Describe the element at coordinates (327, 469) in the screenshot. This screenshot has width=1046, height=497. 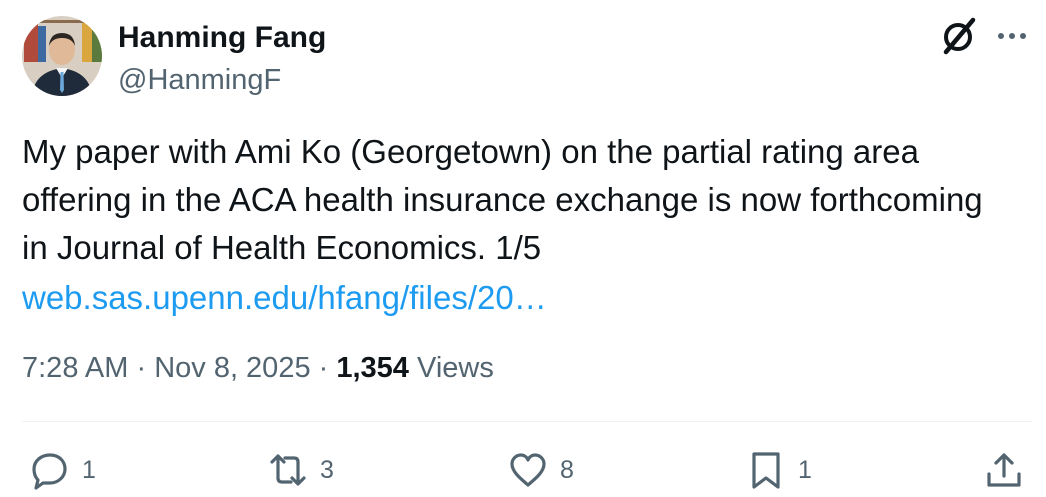
I see `repost-count: 3` at that location.